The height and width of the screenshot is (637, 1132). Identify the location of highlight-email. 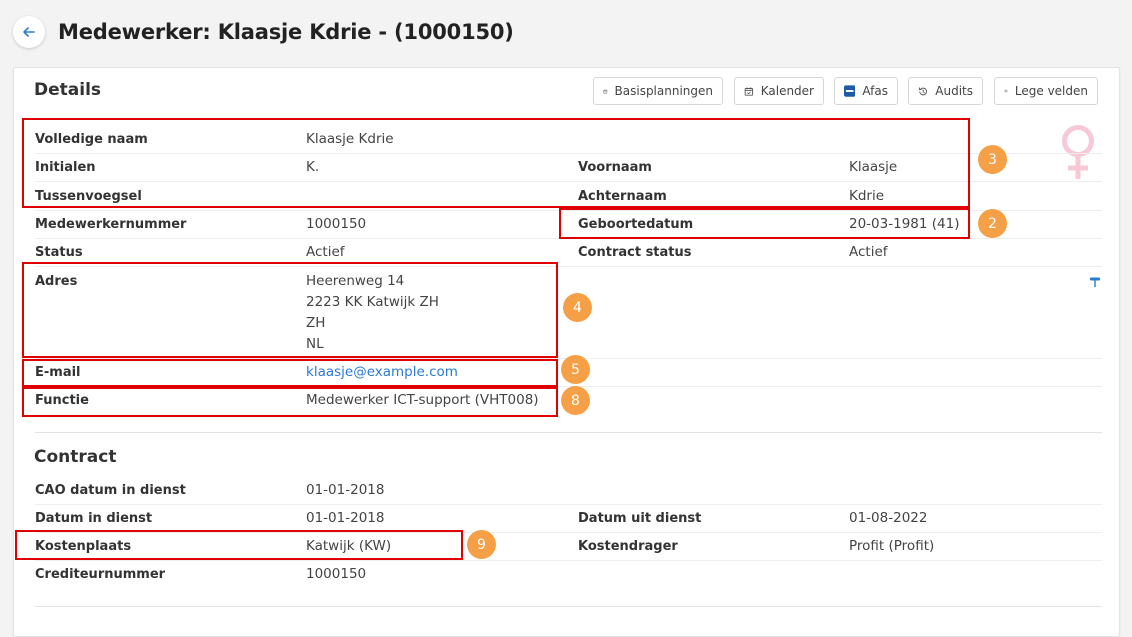
(290, 373).